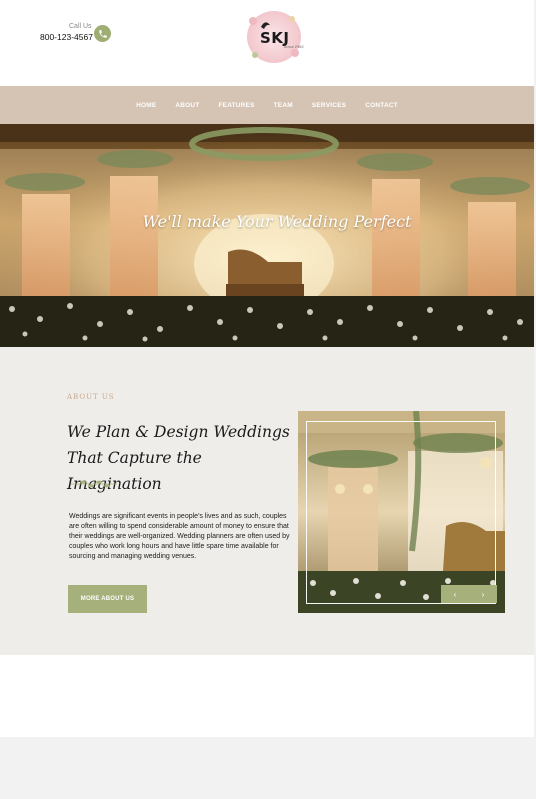 This screenshot has width=536, height=799. I want to click on phone-number-link: 800-123-4567, so click(66, 37).